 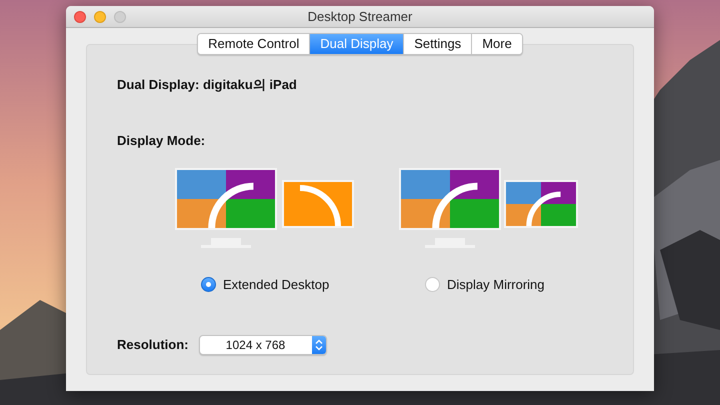 I want to click on resolution-dropdown: 1024 x 768, so click(x=262, y=344).